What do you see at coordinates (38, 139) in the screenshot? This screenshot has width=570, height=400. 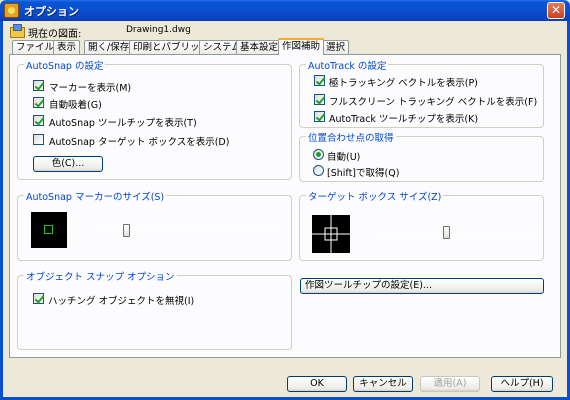 I see `autosnap-aperture-checkbox` at bounding box center [38, 139].